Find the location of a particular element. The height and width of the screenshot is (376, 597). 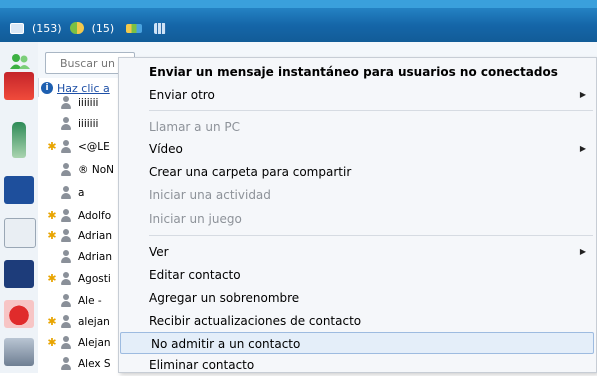

contact-row: ✱ alejan is located at coordinates (78, 321).